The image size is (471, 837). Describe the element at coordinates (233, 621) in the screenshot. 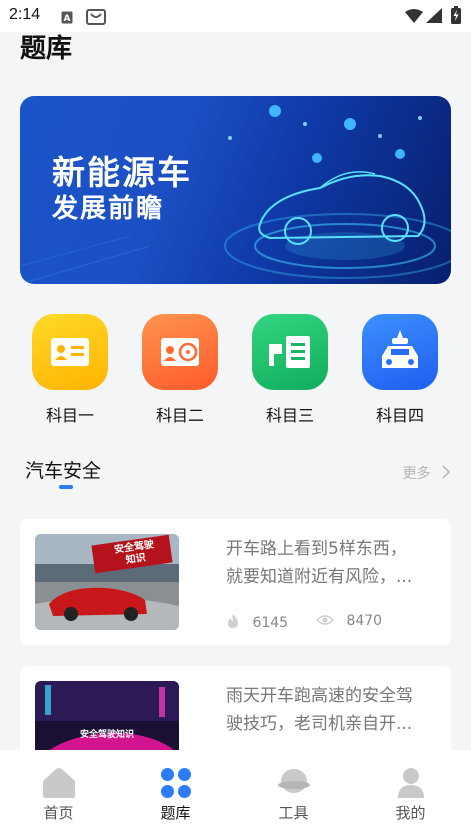

I see `flame-icon` at that location.